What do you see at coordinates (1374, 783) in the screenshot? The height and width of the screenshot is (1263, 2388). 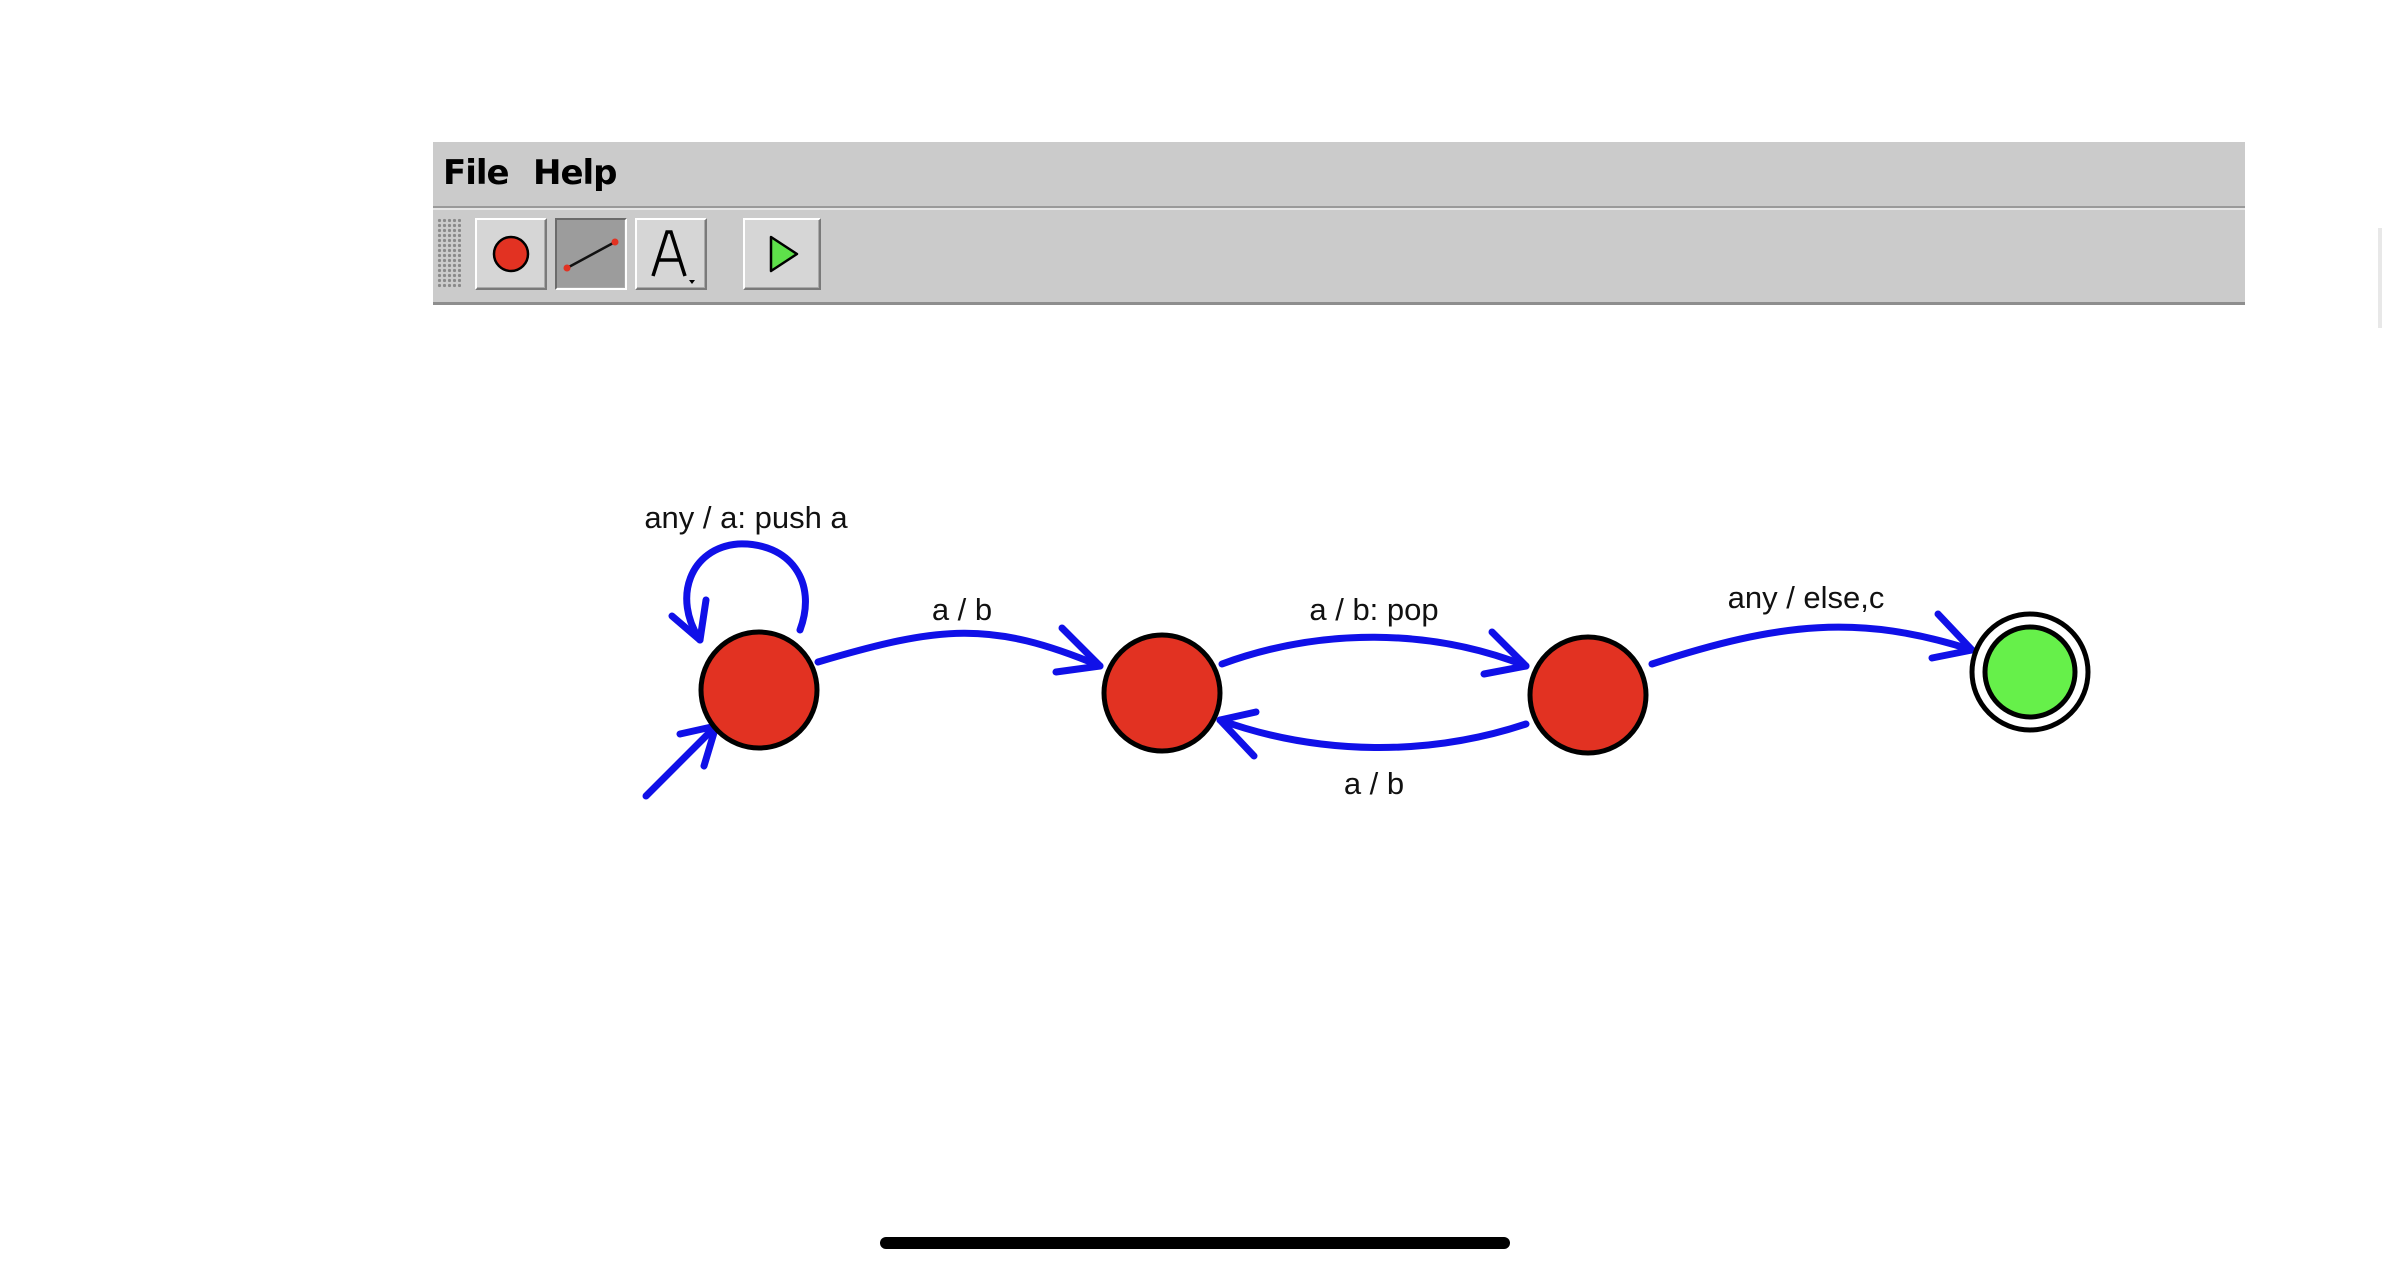 I see `label-s2-s1: a / b` at bounding box center [1374, 783].